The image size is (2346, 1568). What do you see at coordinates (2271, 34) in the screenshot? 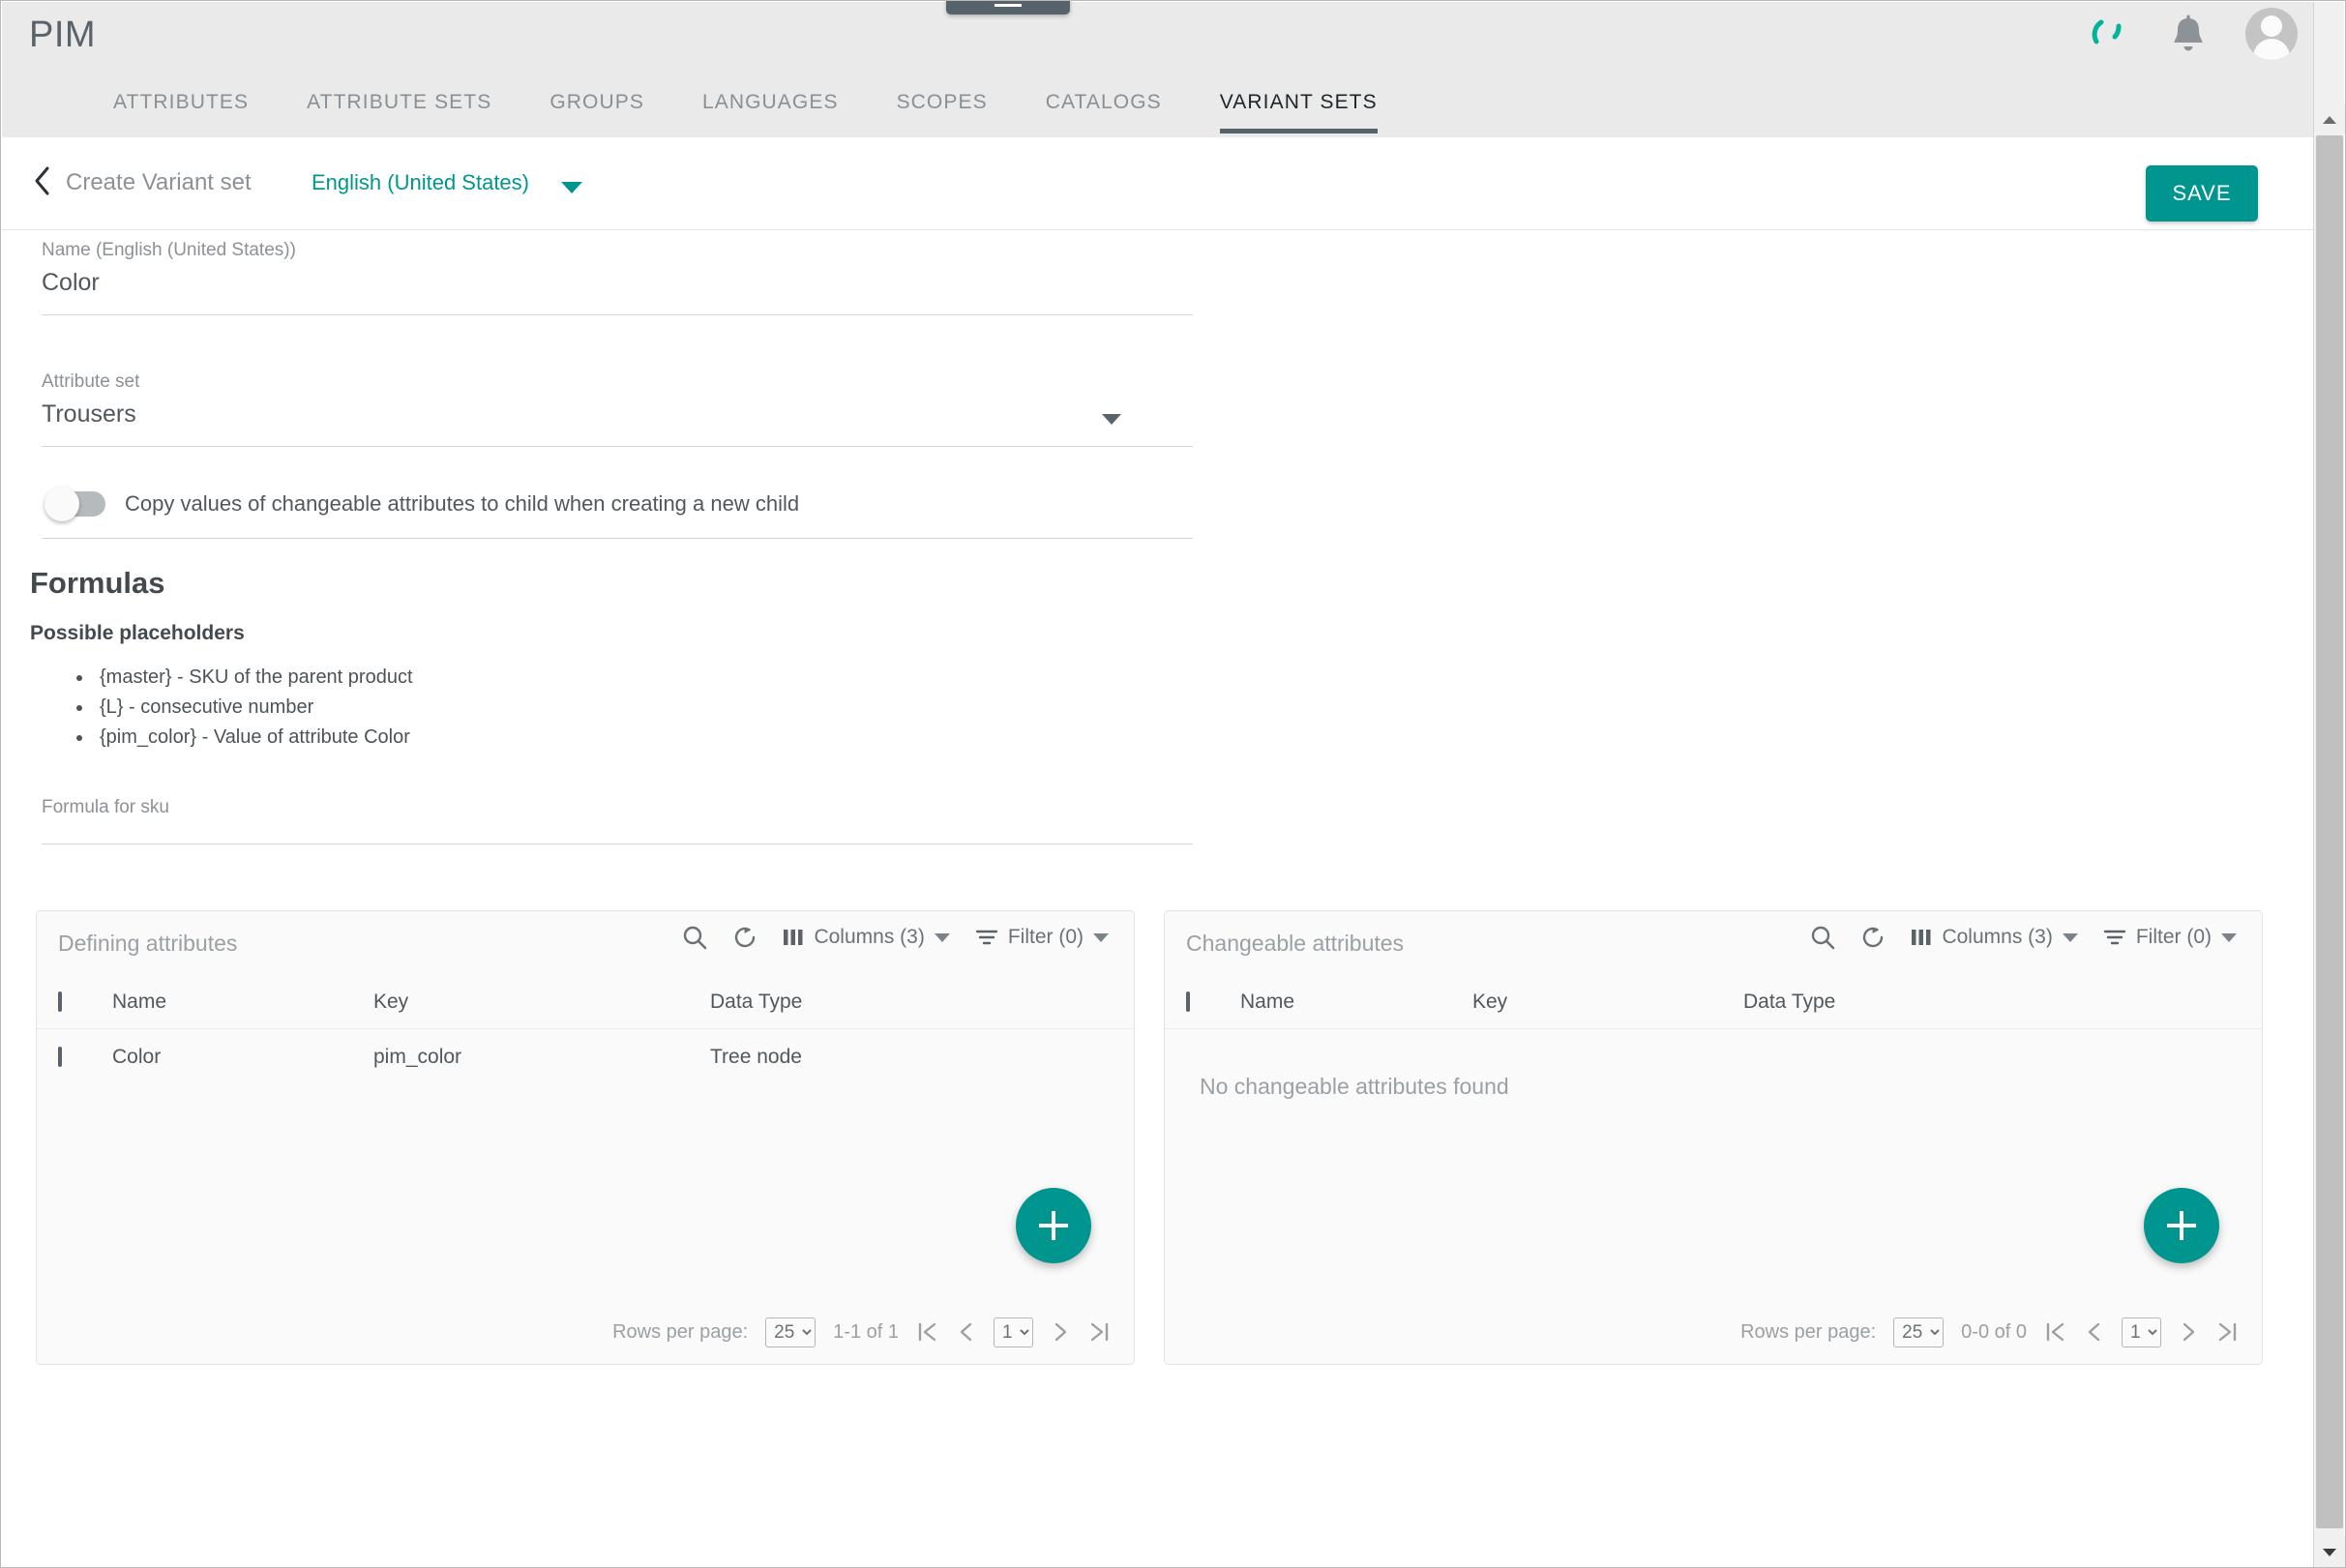
I see `avatar` at bounding box center [2271, 34].